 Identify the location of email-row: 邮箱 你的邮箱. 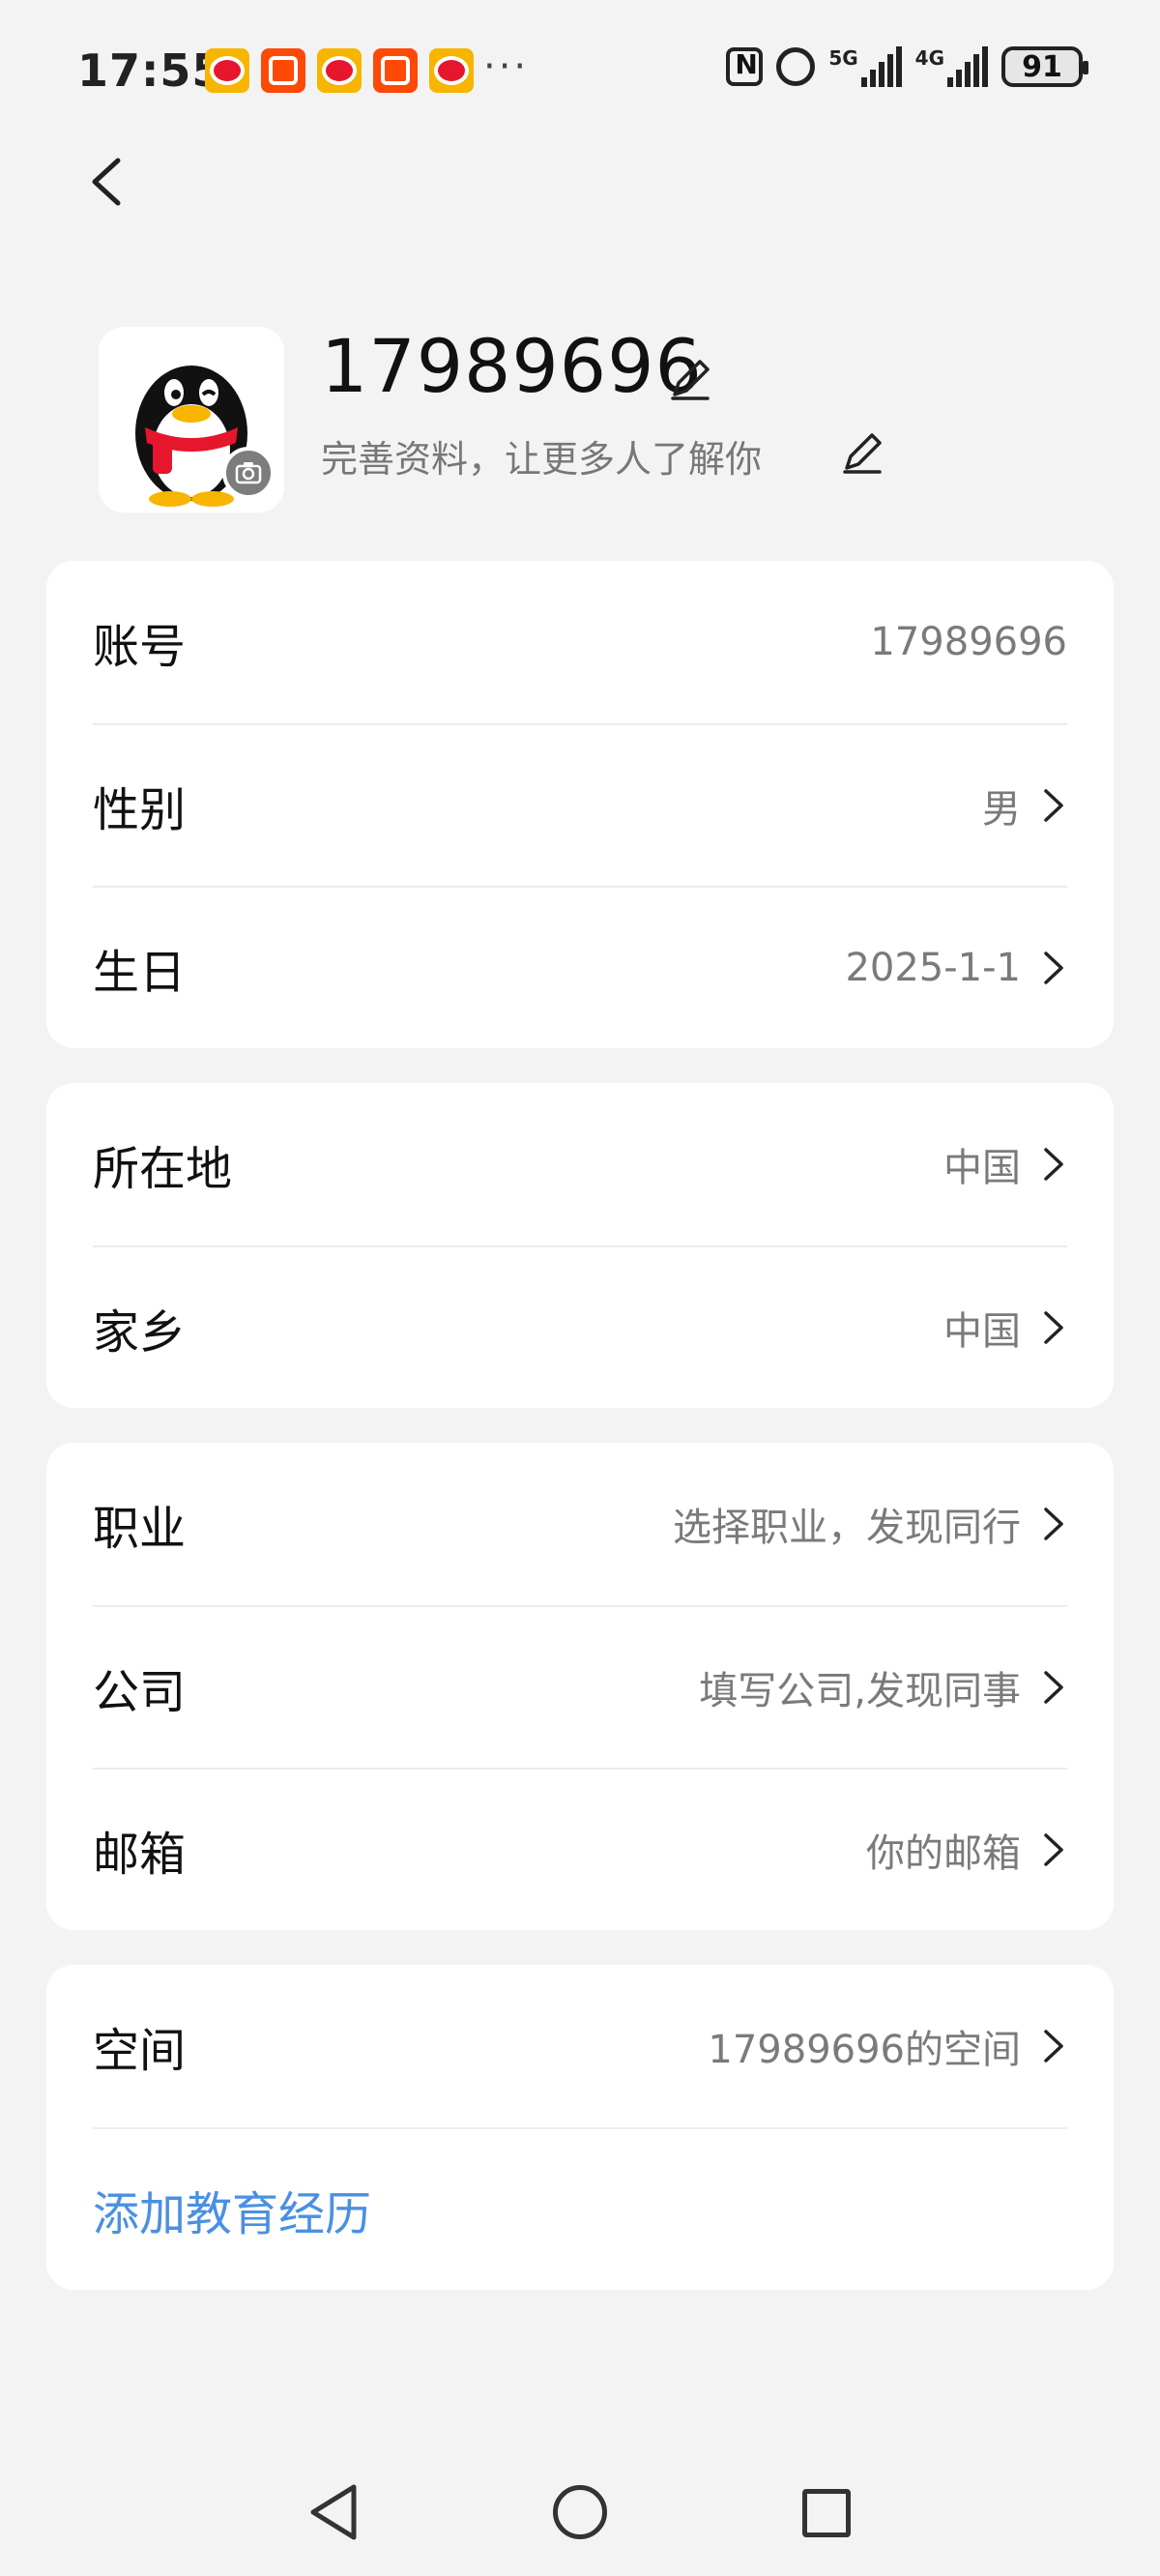
(580, 1849).